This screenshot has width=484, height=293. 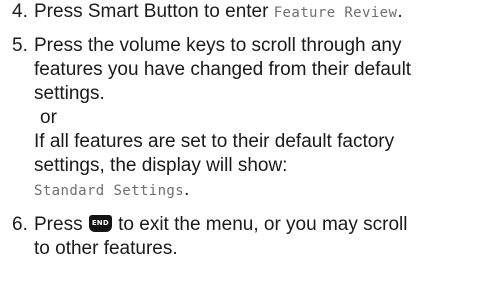 What do you see at coordinates (20, 224) in the screenshot?
I see `step-number: 6.` at bounding box center [20, 224].